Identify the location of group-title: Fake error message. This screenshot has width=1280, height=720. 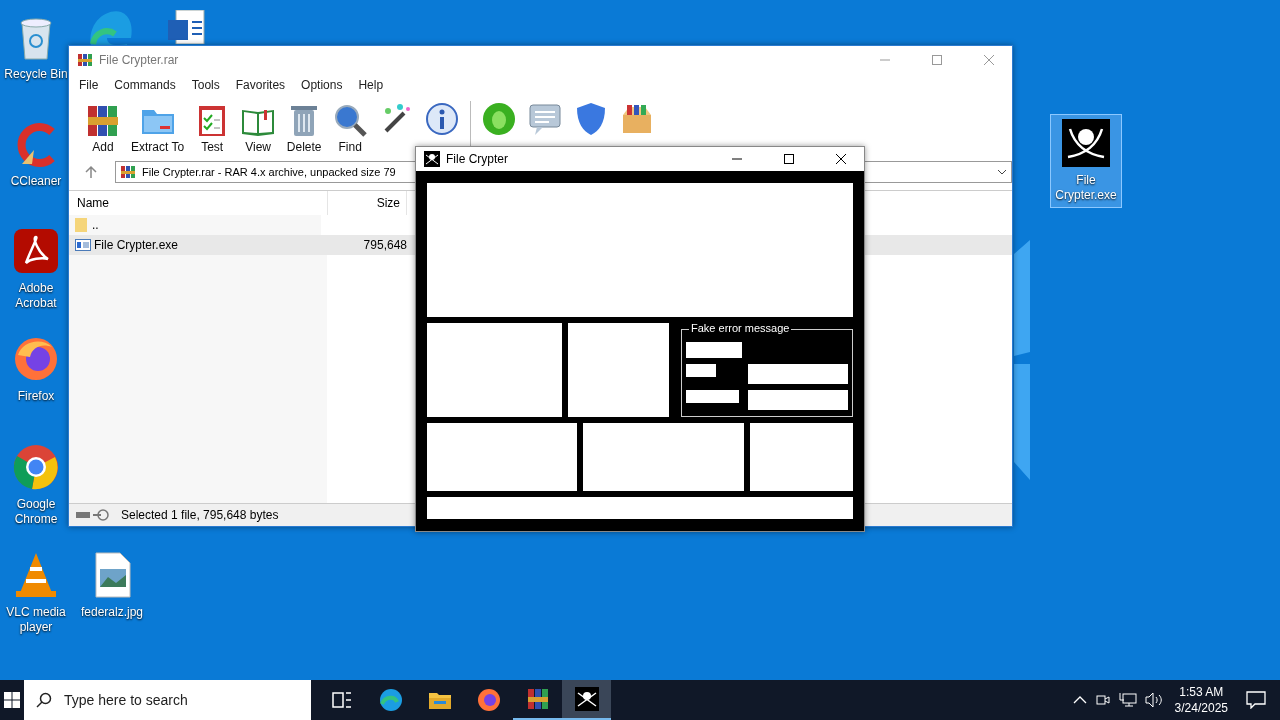
(740, 328).